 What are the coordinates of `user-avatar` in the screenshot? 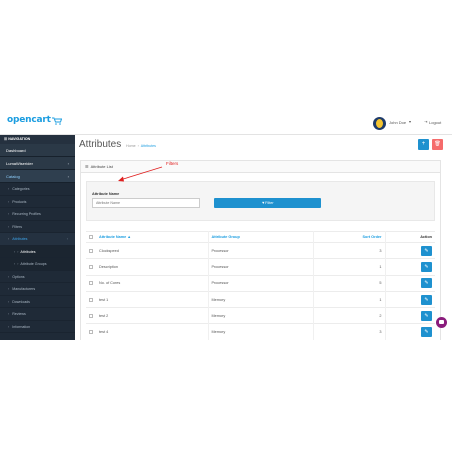 It's located at (379, 123).